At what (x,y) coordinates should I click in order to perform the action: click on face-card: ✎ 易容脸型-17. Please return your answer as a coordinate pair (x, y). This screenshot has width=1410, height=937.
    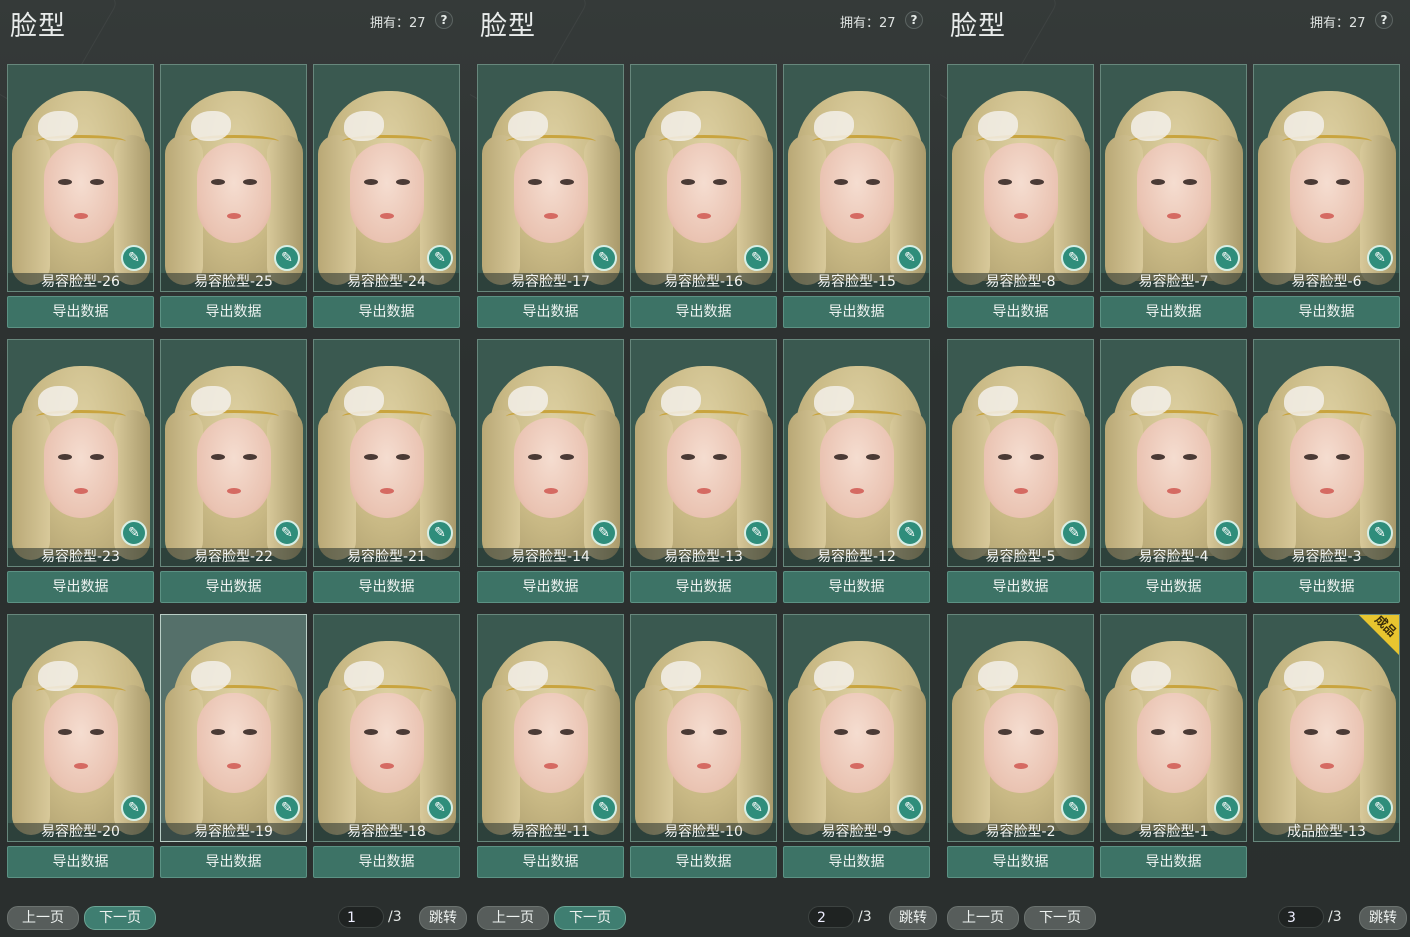
    Looking at the image, I should click on (550, 178).